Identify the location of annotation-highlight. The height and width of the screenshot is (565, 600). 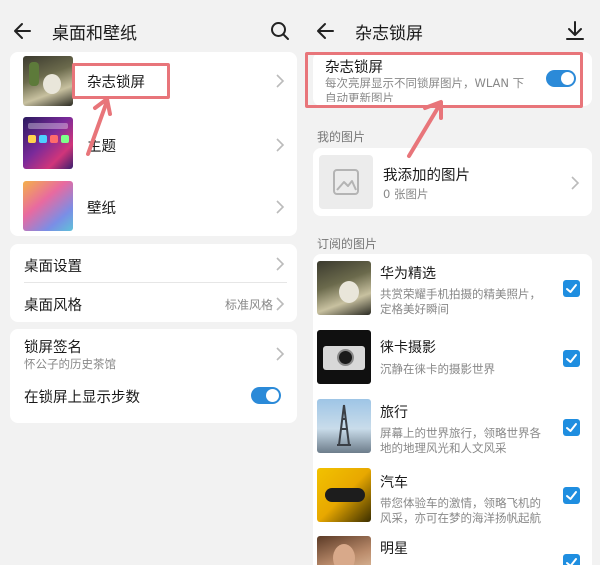
(121, 81).